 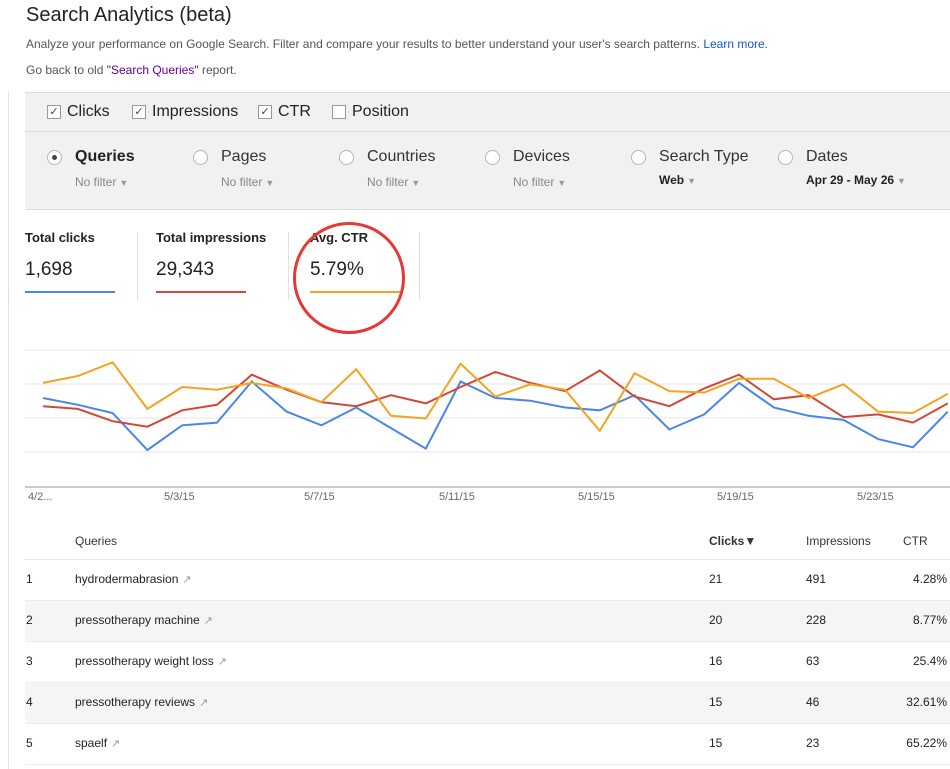 I want to click on row-ctr: 65.22%, so click(x=926, y=743).